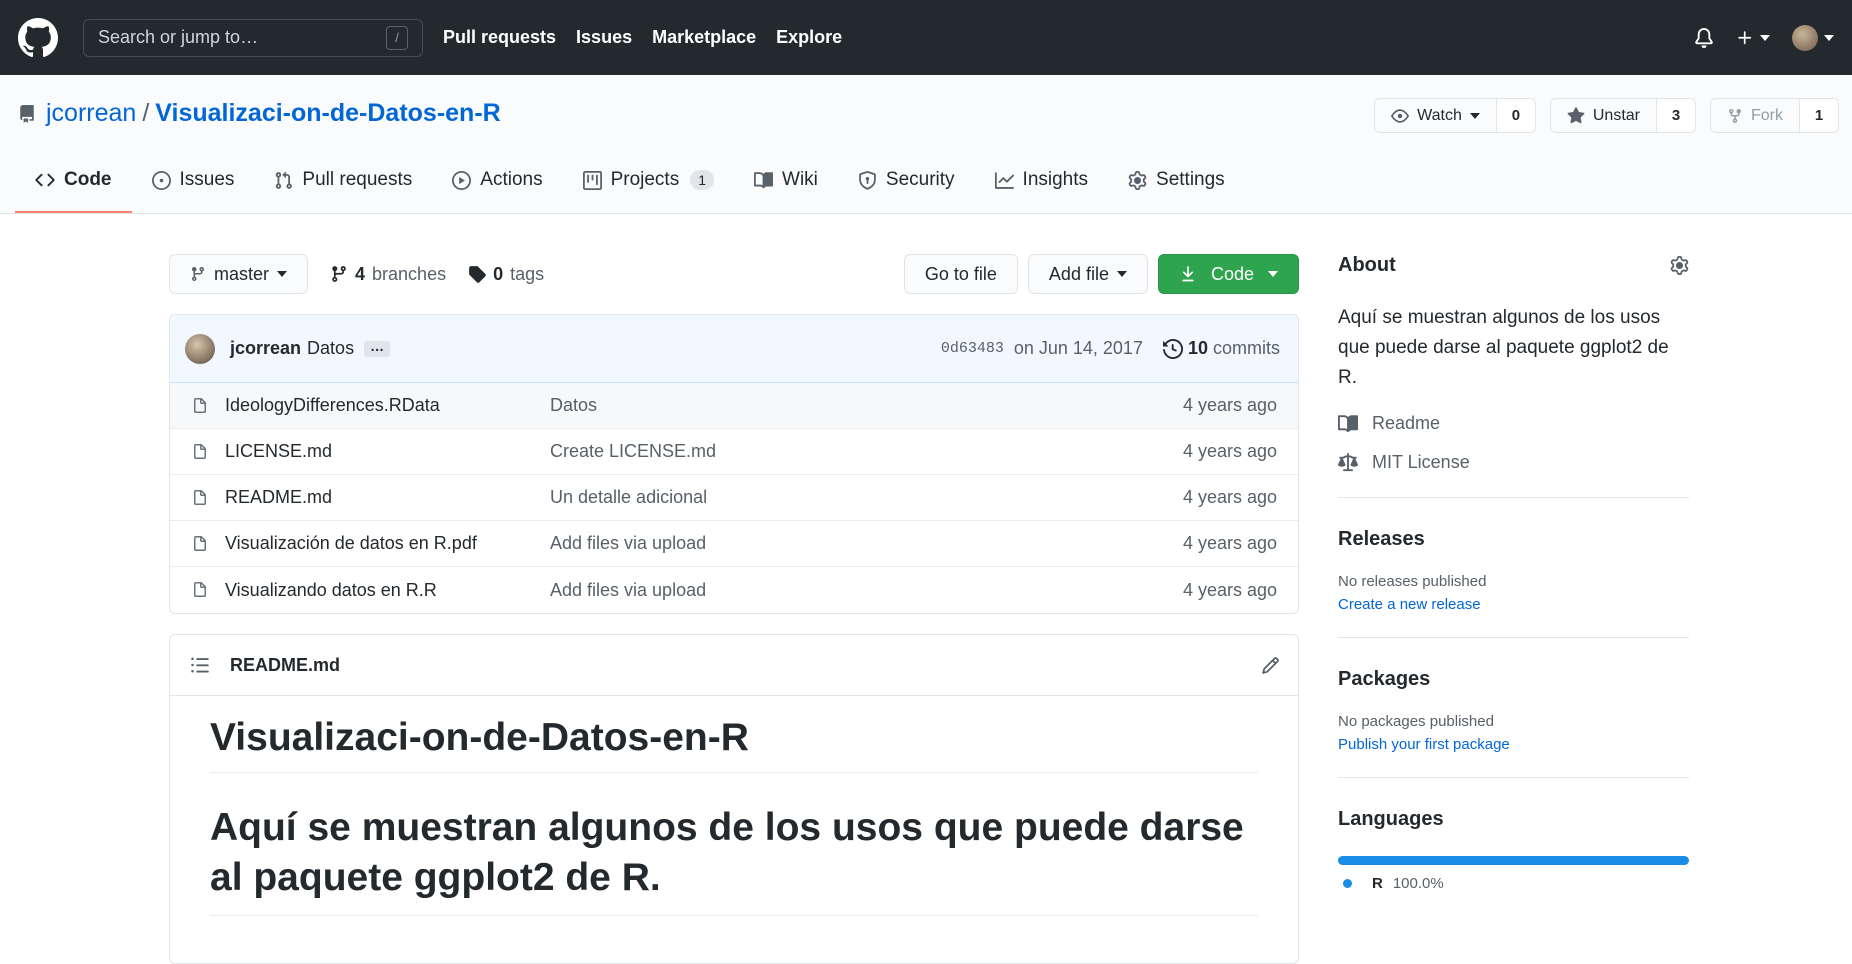 The height and width of the screenshot is (964, 1852). What do you see at coordinates (1513, 679) in the screenshot?
I see `packages-header: Packages` at bounding box center [1513, 679].